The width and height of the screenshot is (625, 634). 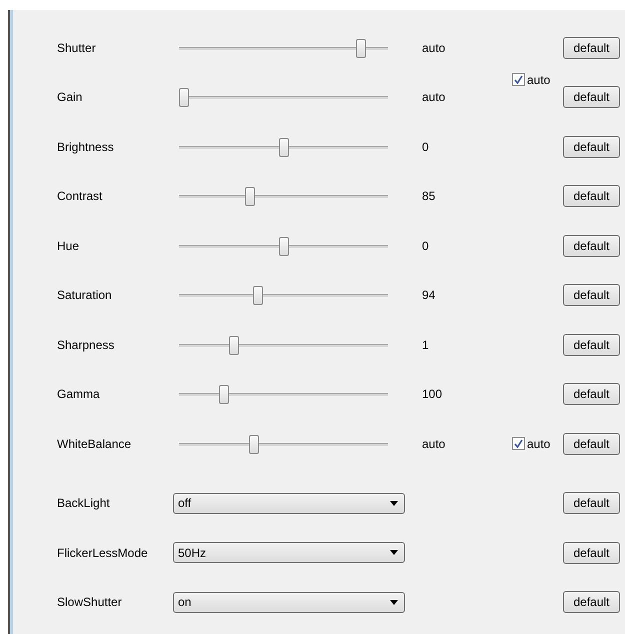 I want to click on dropdown: on, so click(x=289, y=602).